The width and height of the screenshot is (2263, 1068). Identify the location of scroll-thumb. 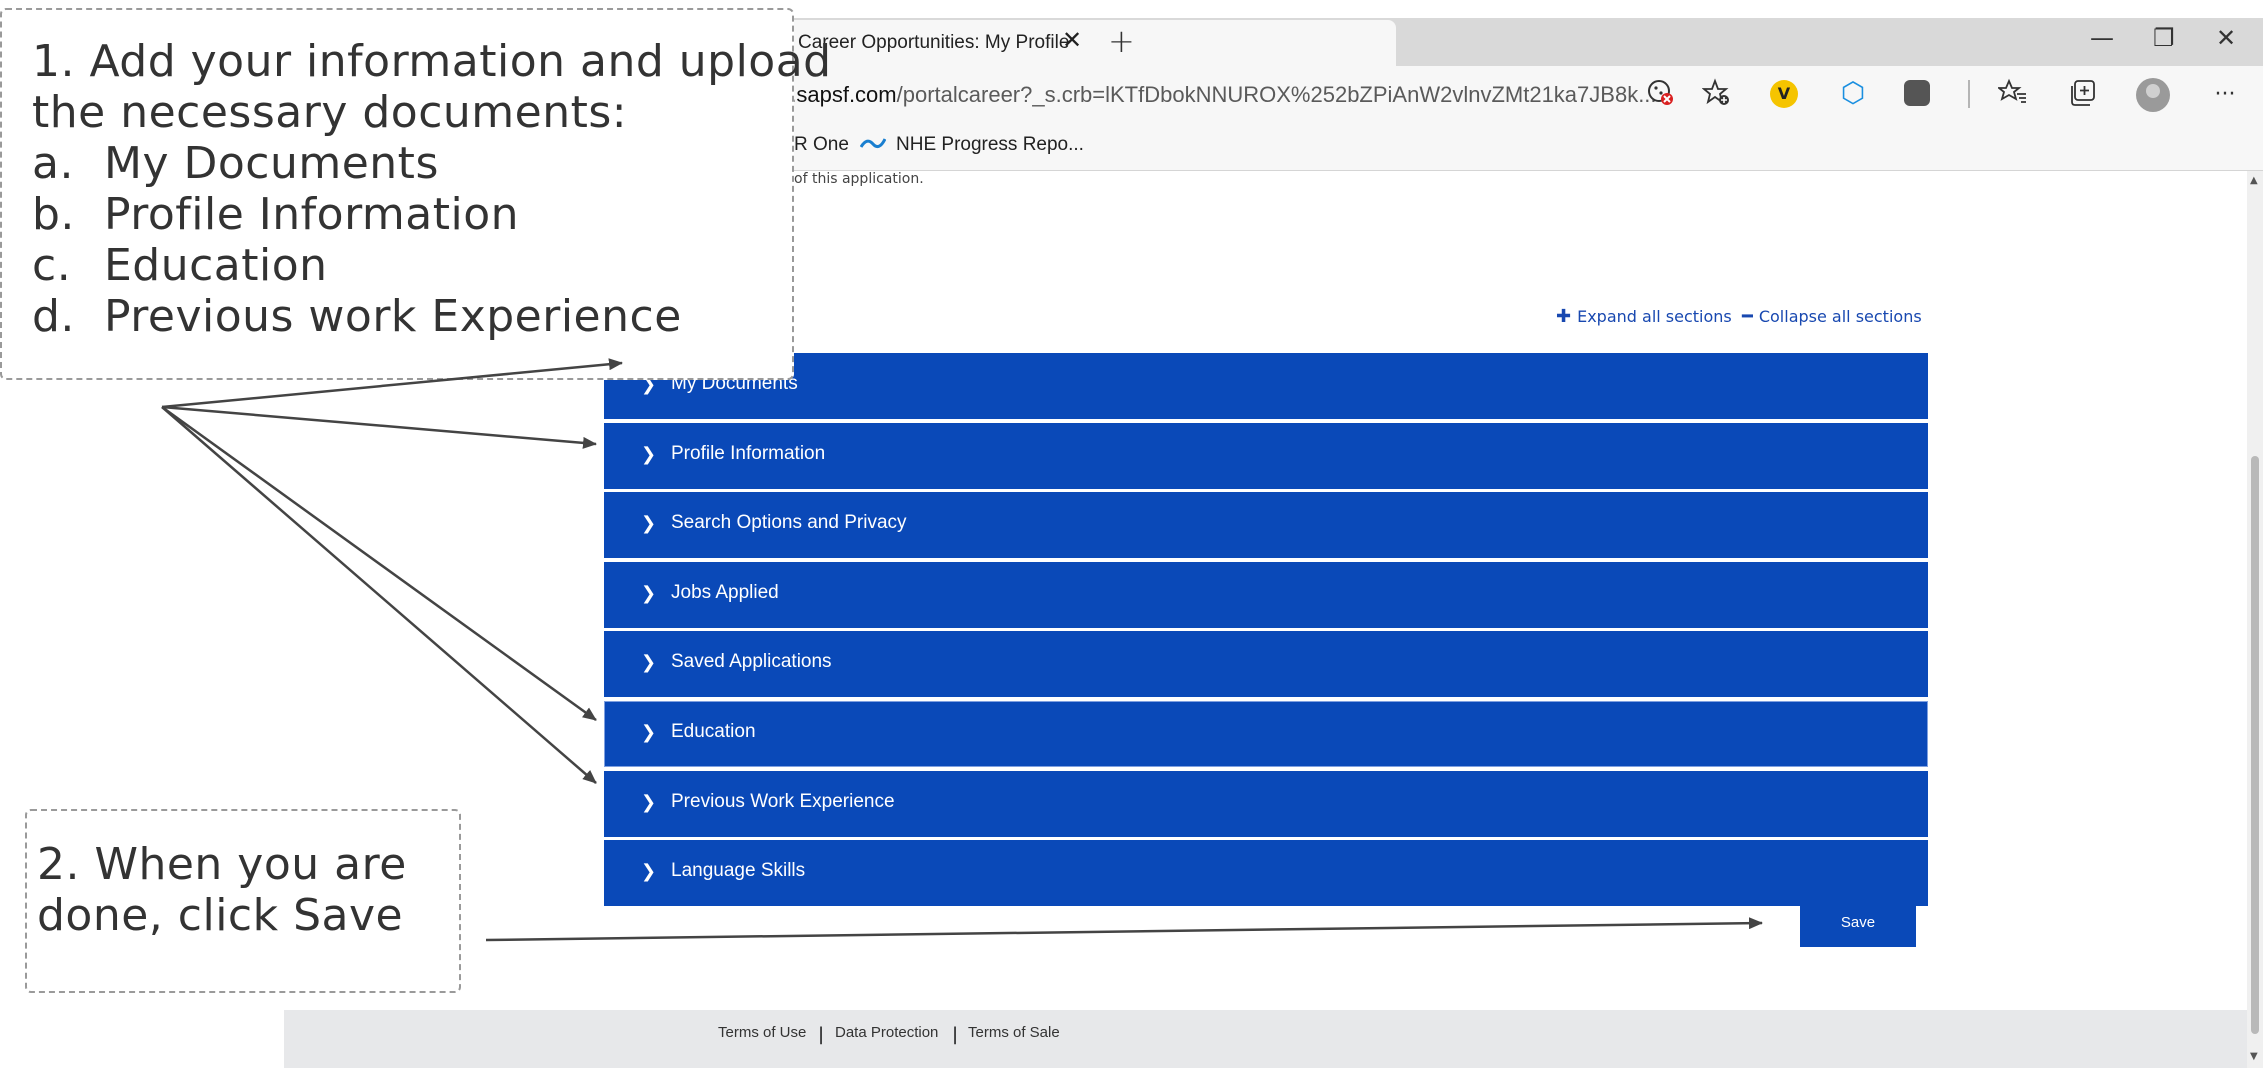
(2255, 745).